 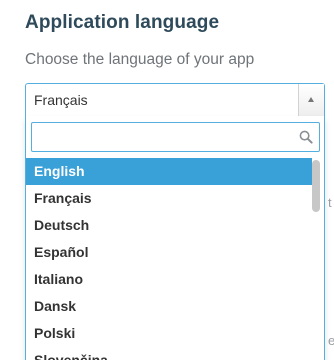 What do you see at coordinates (306, 137) in the screenshot?
I see `search-icon` at bounding box center [306, 137].